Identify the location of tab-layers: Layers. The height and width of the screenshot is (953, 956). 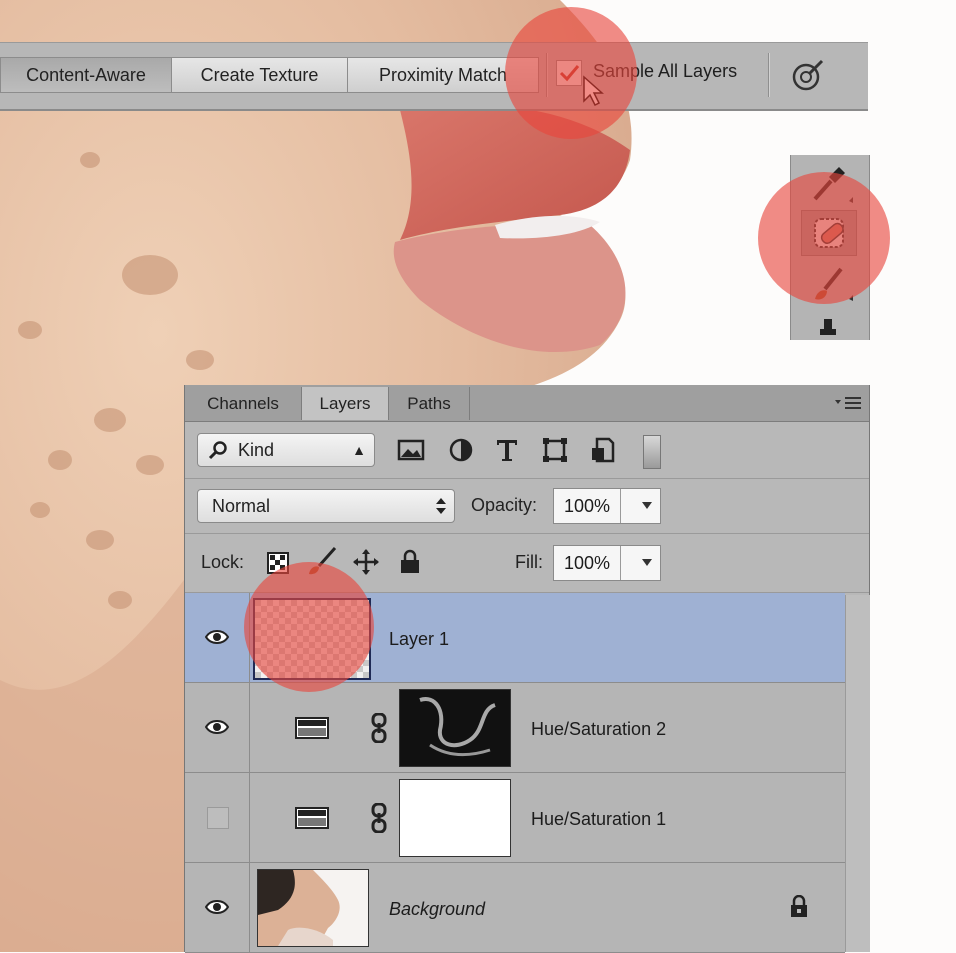
(345, 403).